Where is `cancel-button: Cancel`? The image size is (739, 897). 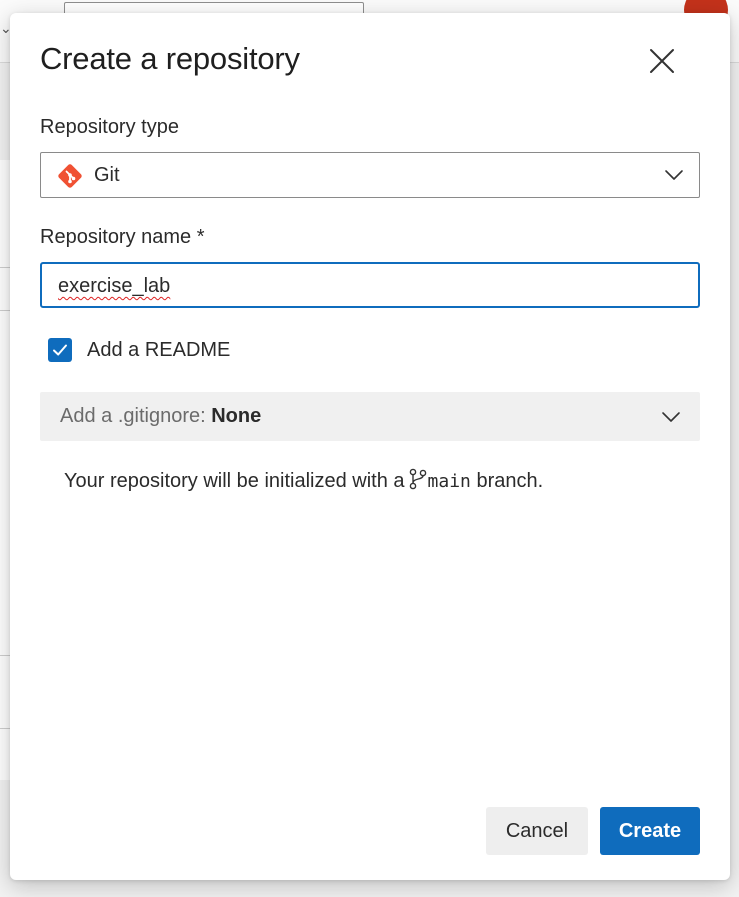 cancel-button: Cancel is located at coordinates (537, 831).